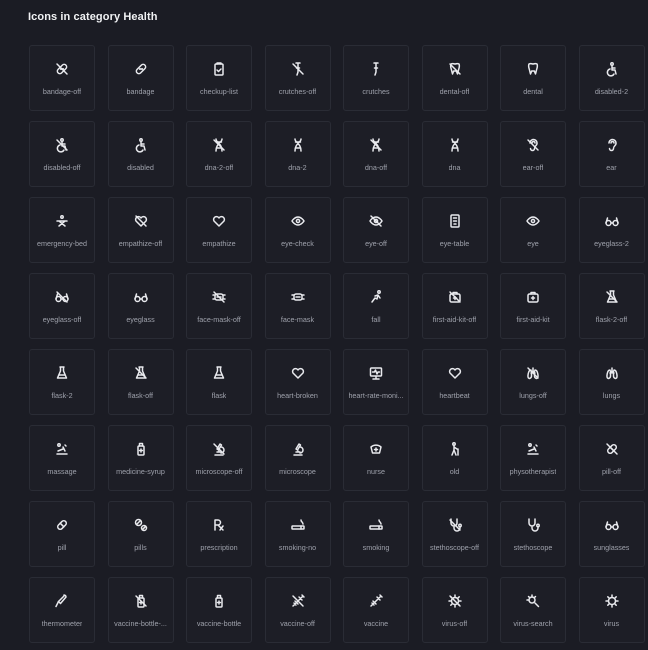  I want to click on icon-tile: eye-table, so click(454, 230).